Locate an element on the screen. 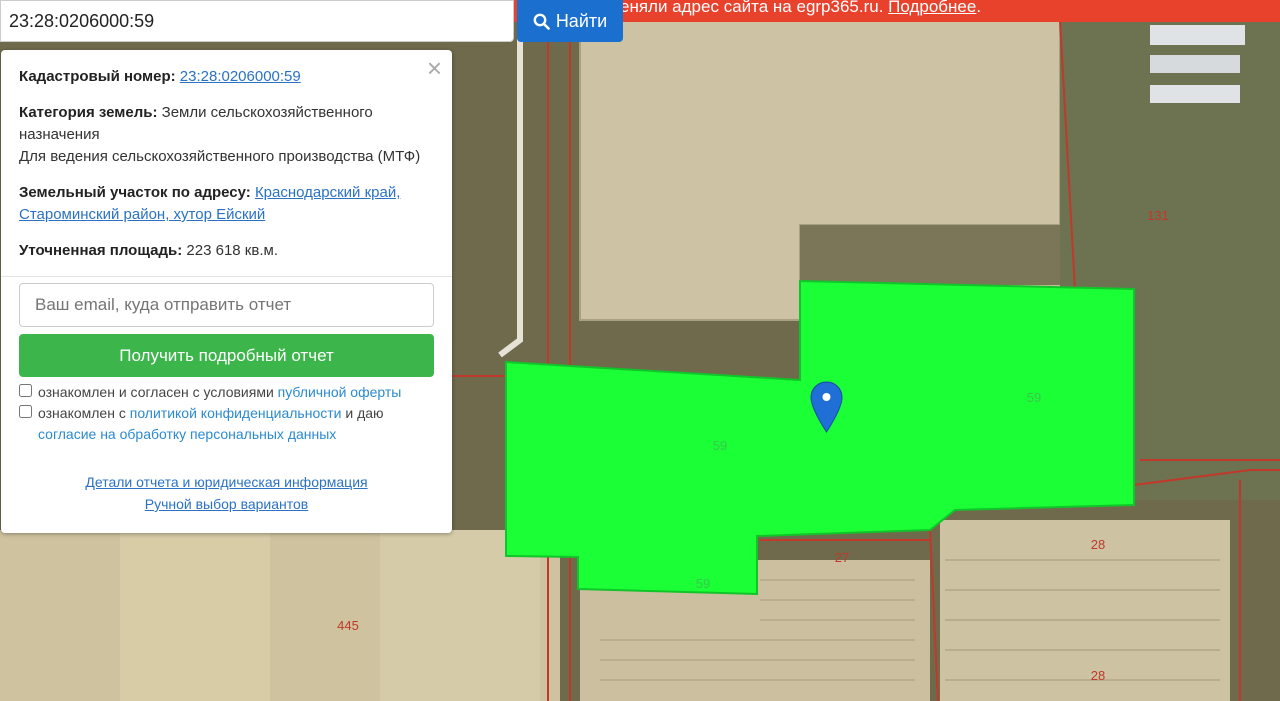  search-button: Найти is located at coordinates (570, 21).